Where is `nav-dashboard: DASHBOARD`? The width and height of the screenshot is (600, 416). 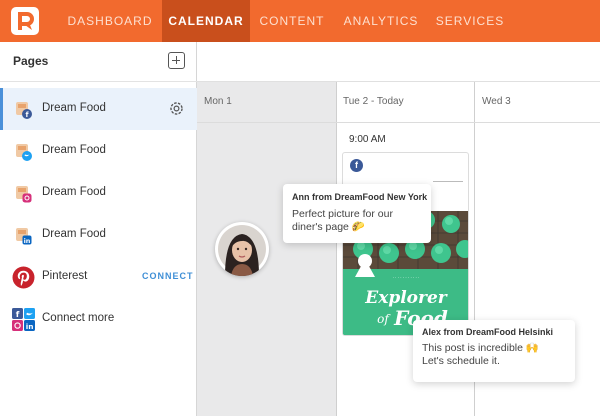 nav-dashboard: DASHBOARD is located at coordinates (110, 21).